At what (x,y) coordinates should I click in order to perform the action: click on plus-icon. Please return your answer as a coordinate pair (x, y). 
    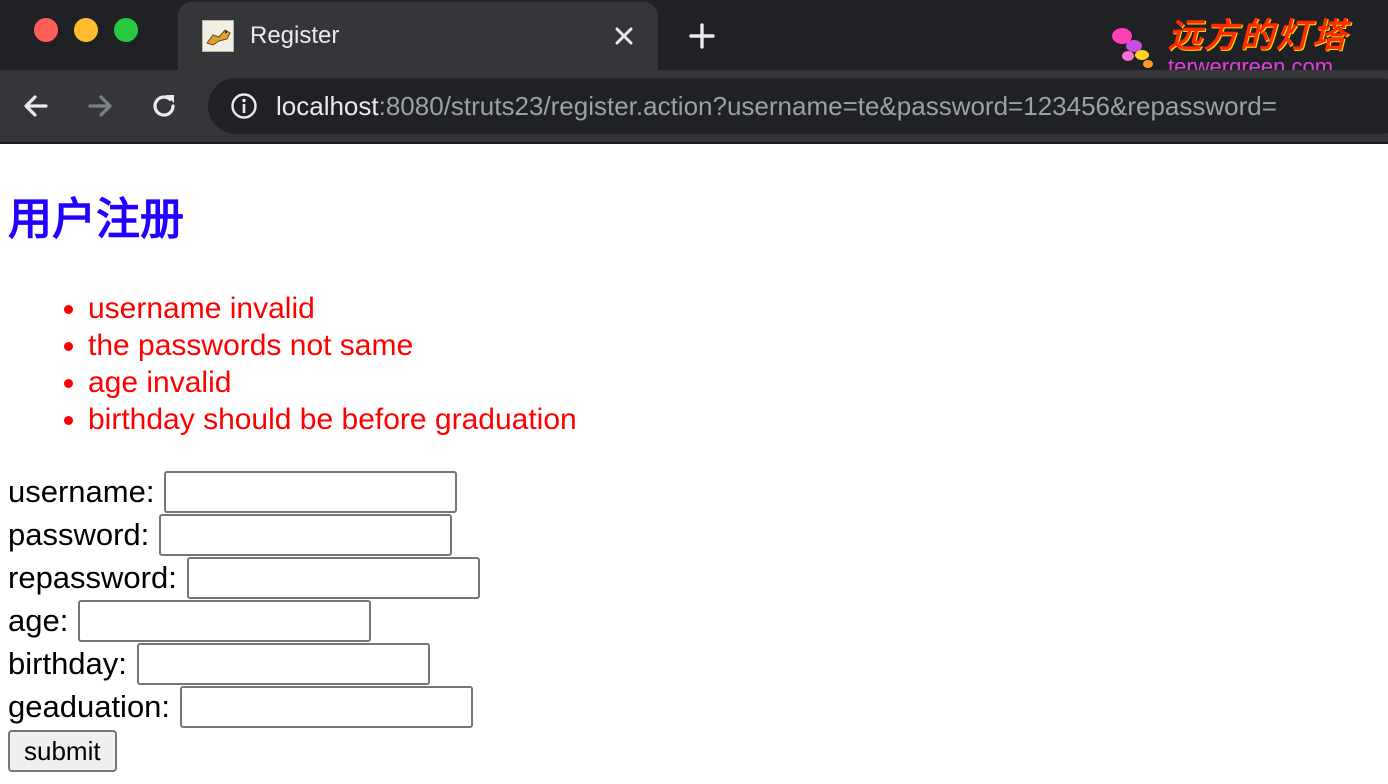
    Looking at the image, I should click on (702, 36).